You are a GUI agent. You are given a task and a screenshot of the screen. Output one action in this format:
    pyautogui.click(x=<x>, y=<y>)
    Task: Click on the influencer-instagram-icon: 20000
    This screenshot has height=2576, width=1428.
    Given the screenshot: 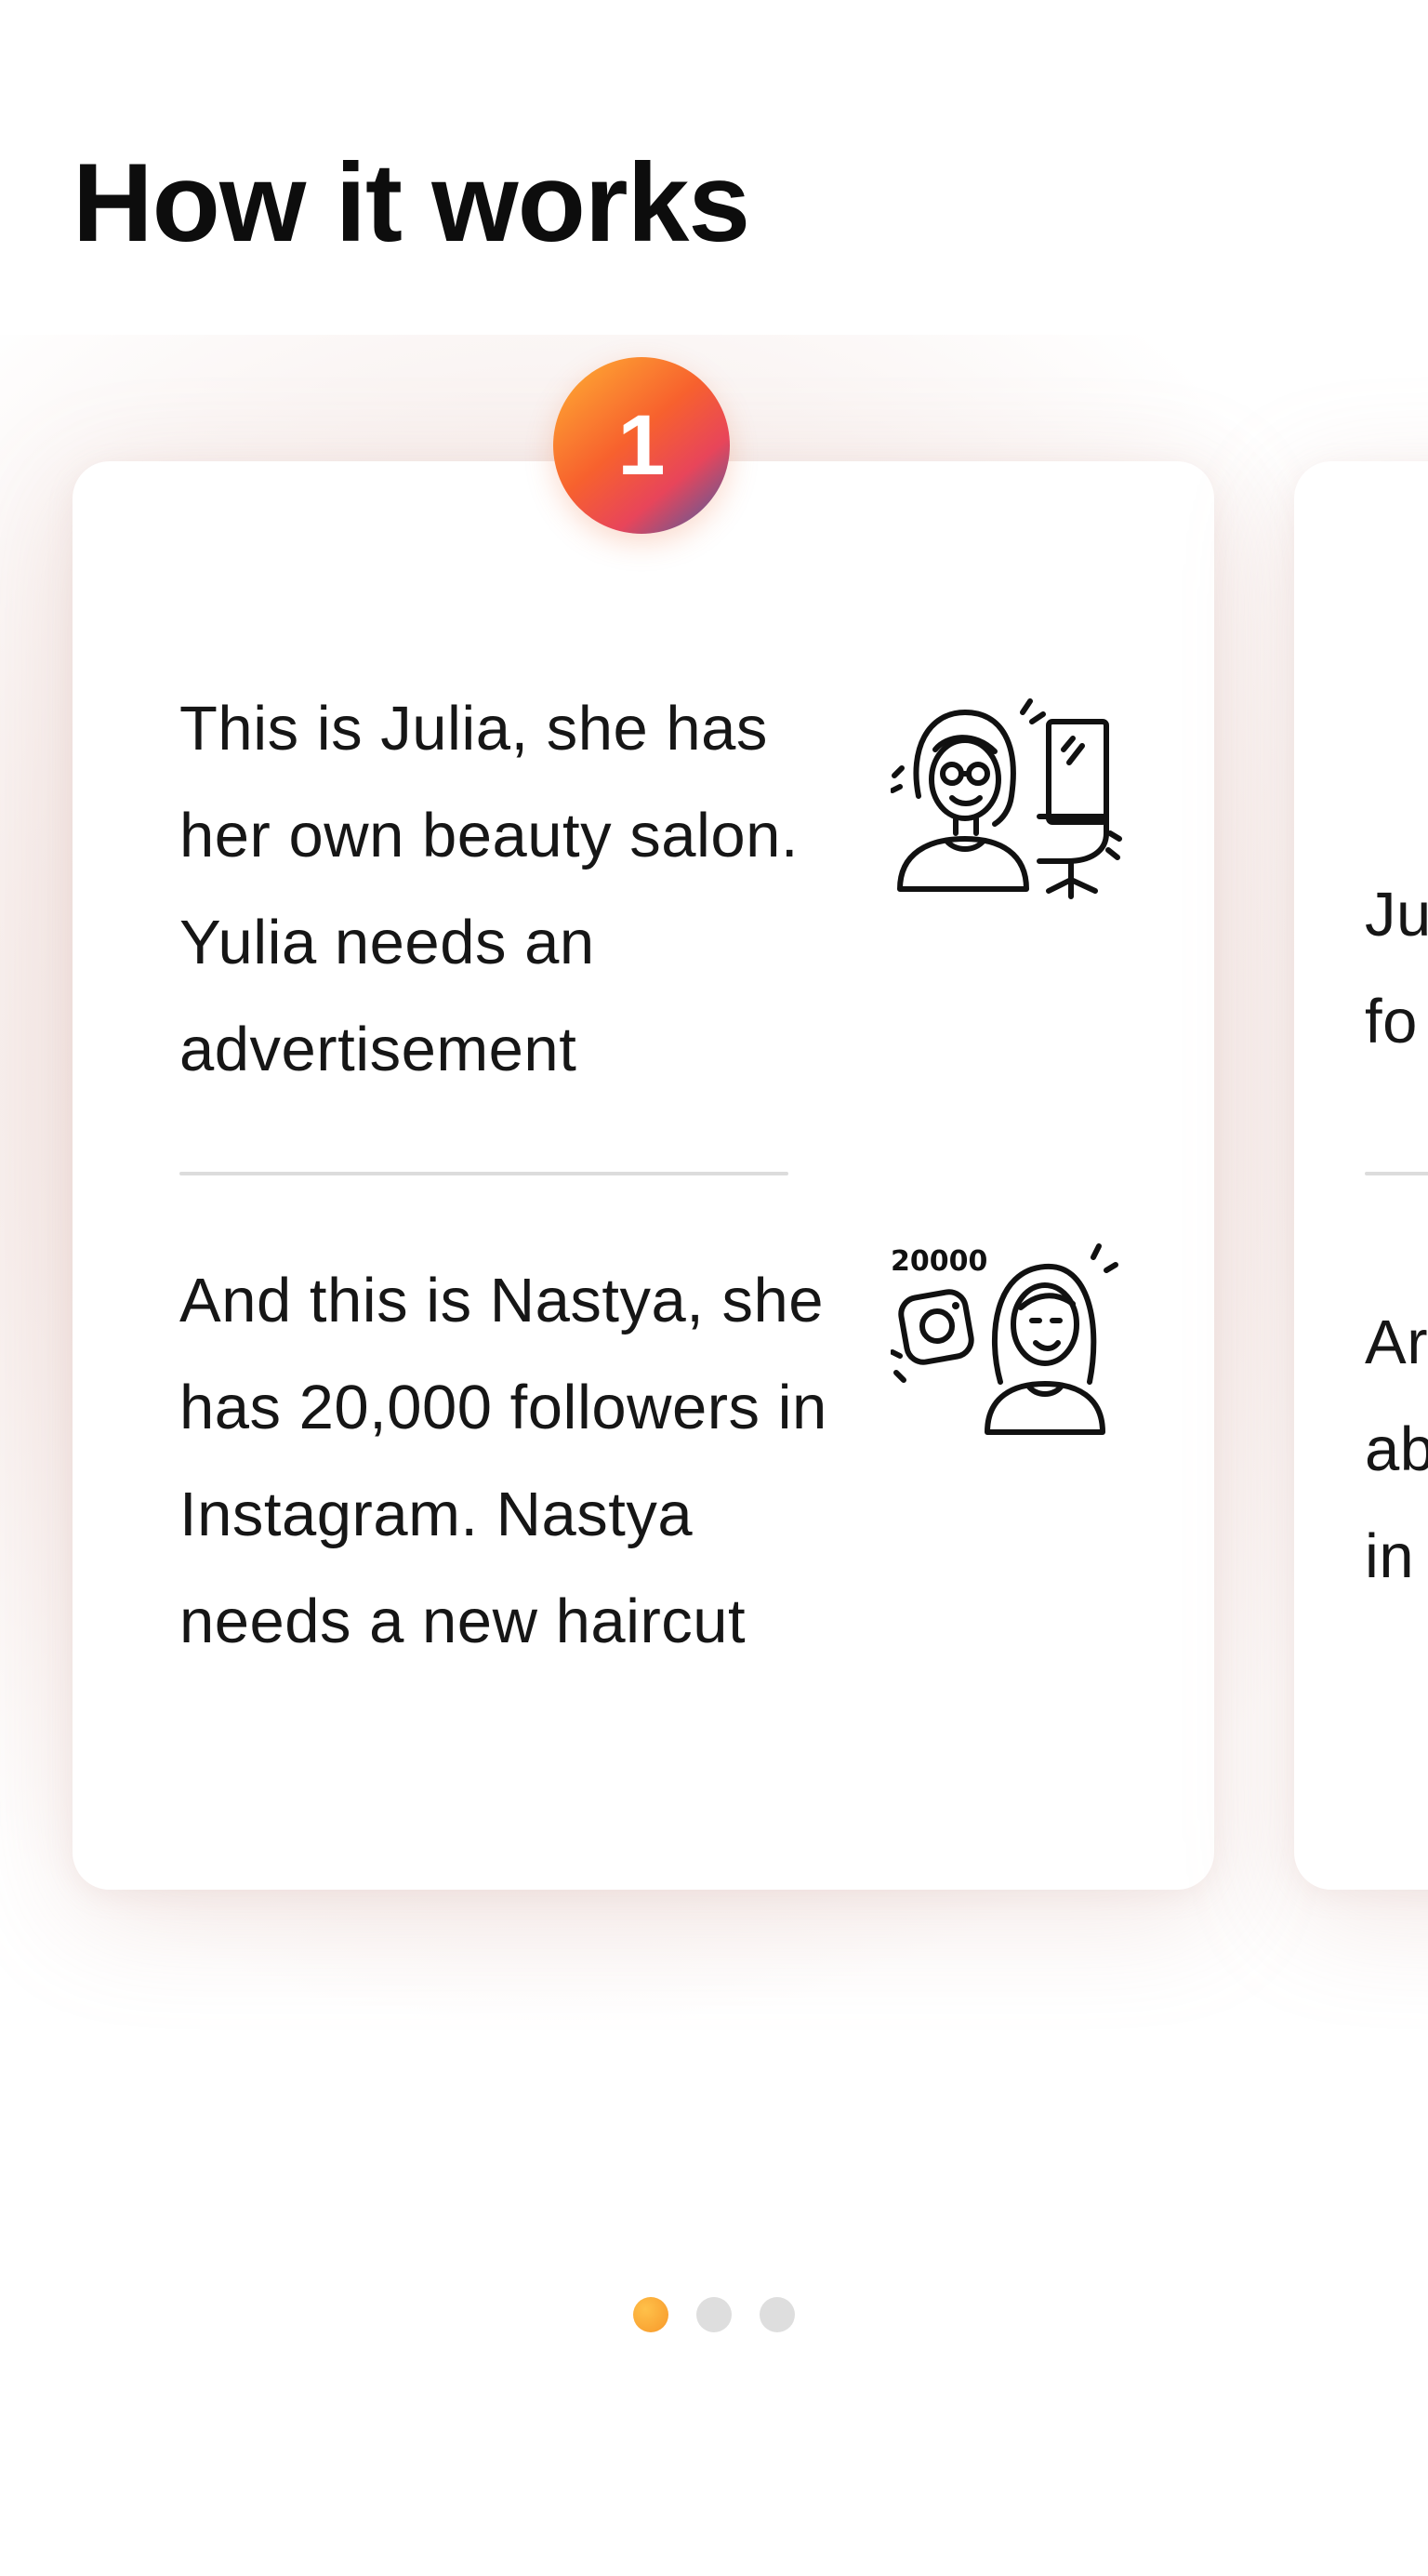 What is the action you would take?
    pyautogui.click(x=1004, y=1339)
    